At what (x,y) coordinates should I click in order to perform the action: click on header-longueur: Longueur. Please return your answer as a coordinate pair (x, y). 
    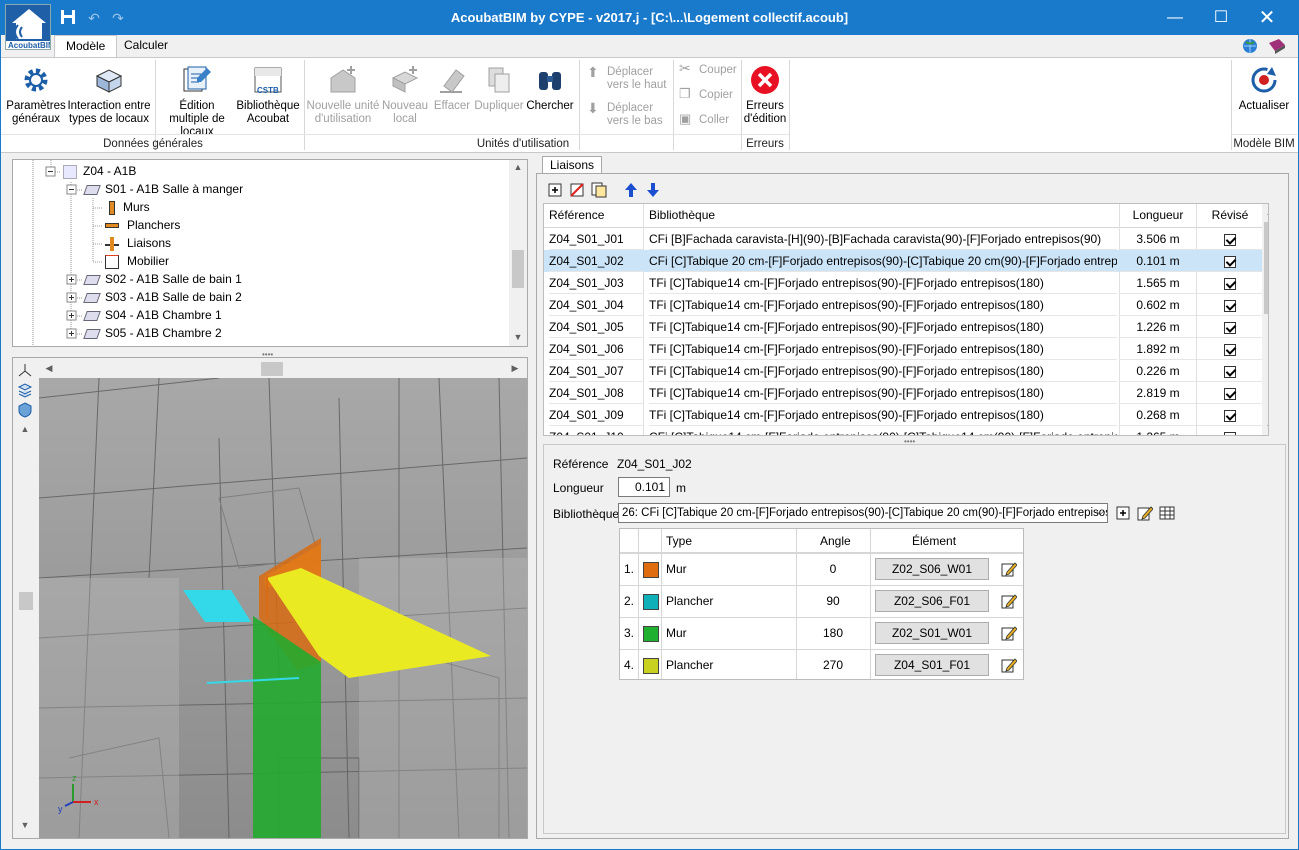
    Looking at the image, I should click on (1158, 215).